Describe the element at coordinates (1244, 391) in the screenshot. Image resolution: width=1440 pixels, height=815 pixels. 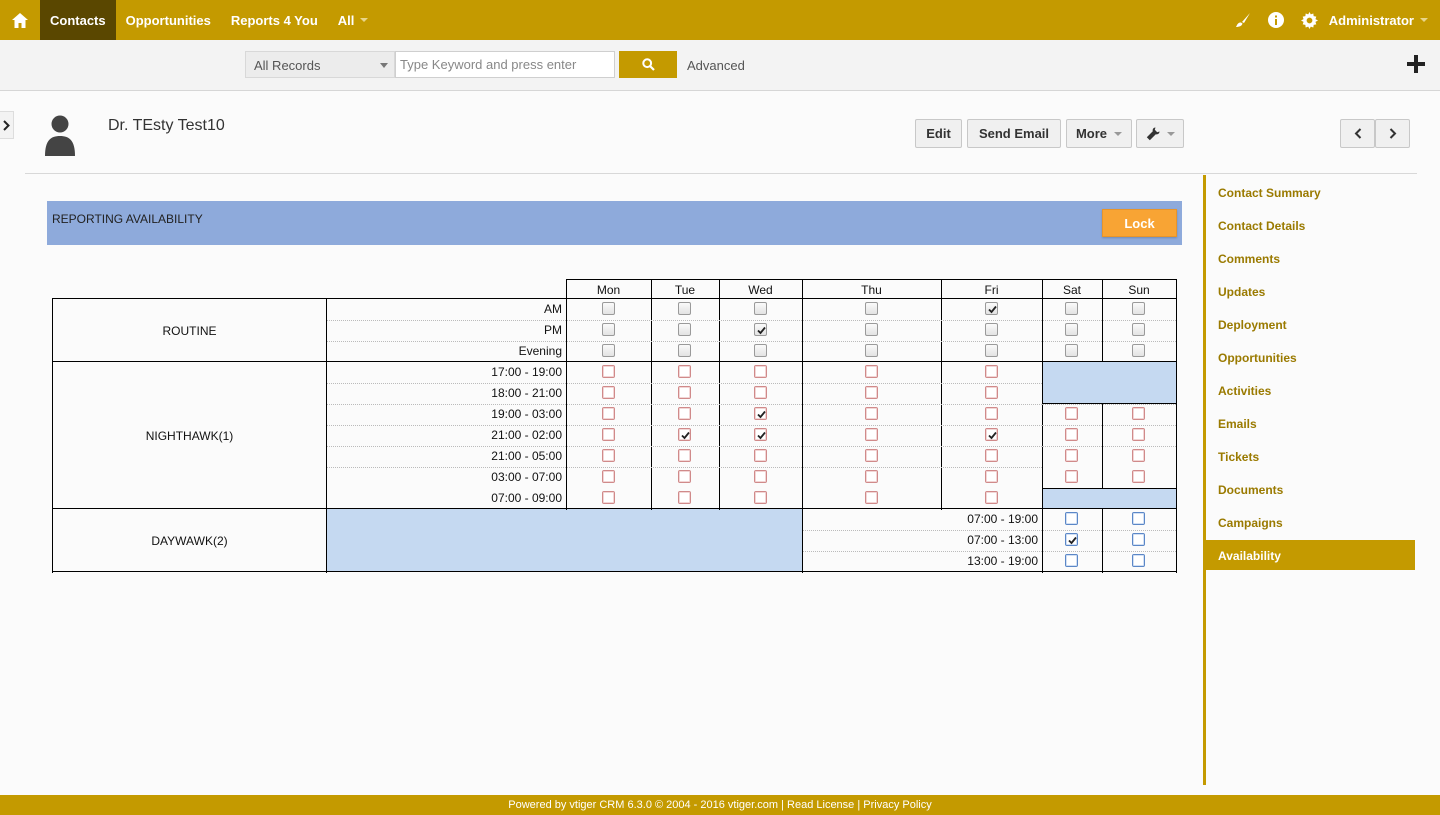
I see `sidebar-item-activities: Activities` at that location.